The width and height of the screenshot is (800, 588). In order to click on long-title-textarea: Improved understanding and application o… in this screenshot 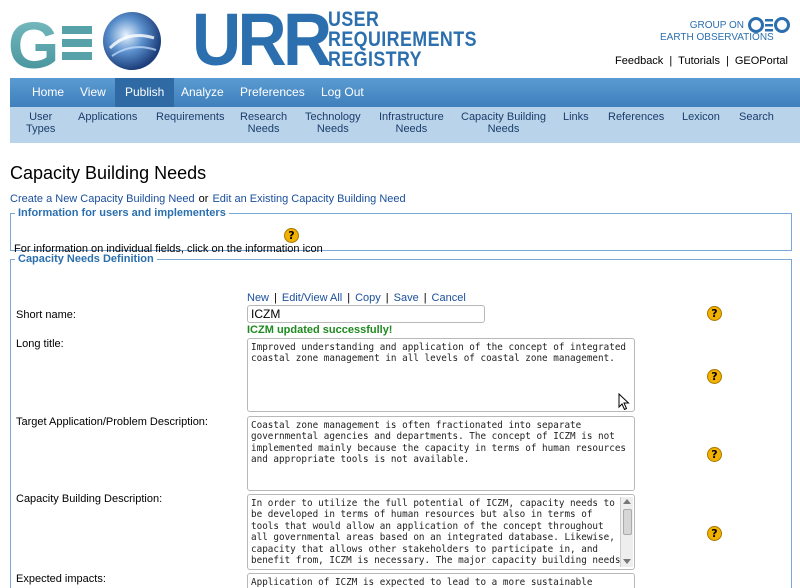, I will do `click(441, 375)`.